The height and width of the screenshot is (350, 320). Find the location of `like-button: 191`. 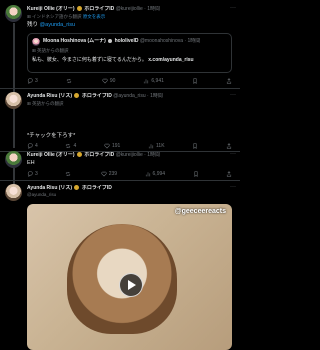

like-button: 191 is located at coordinates (112, 146).